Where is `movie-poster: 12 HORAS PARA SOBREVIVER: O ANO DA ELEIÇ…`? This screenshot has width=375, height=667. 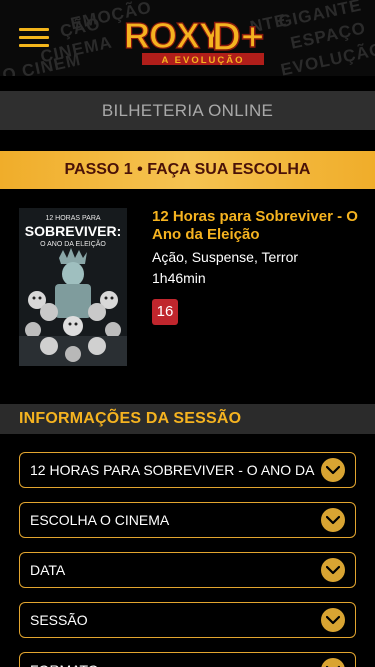 movie-poster: 12 HORAS PARA SOBREVIVER: O ANO DA ELEIÇ… is located at coordinates (73, 287).